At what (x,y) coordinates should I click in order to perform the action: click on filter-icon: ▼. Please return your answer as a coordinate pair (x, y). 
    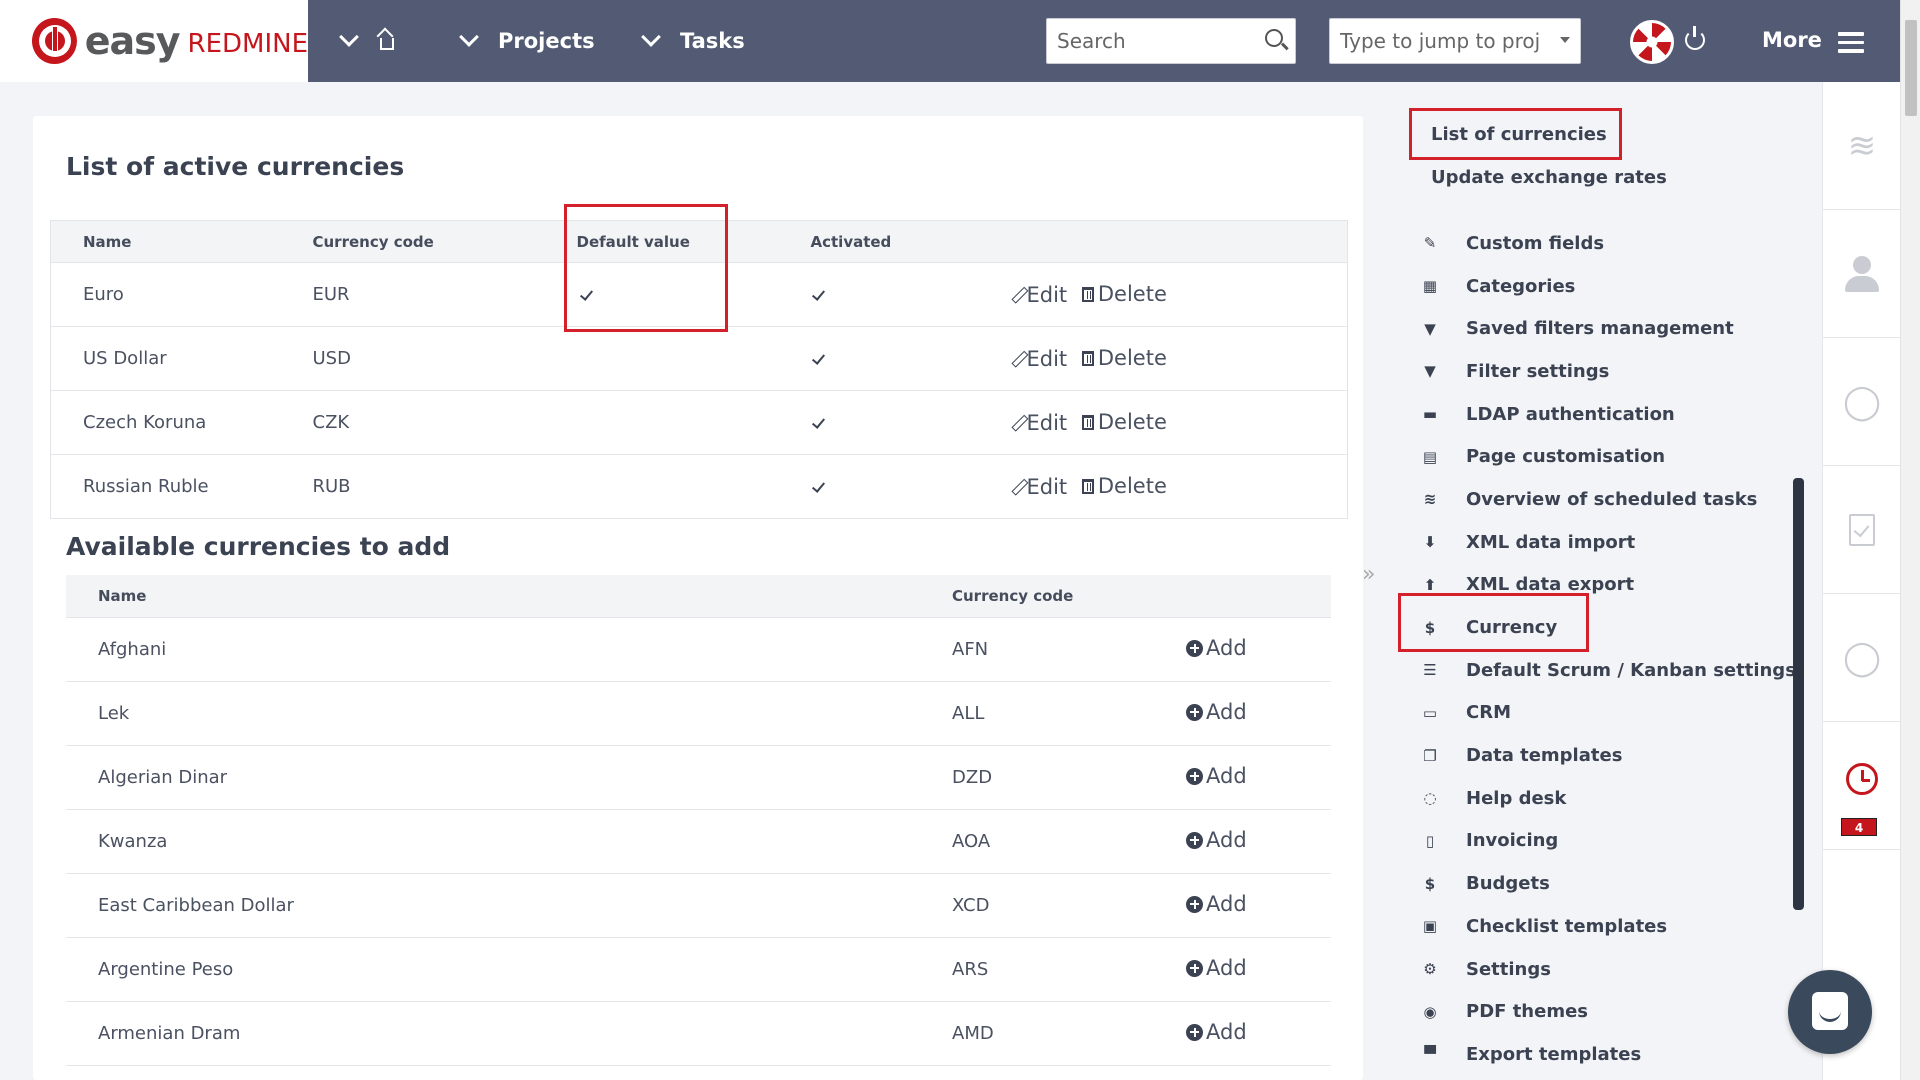
    Looking at the image, I should click on (1430, 328).